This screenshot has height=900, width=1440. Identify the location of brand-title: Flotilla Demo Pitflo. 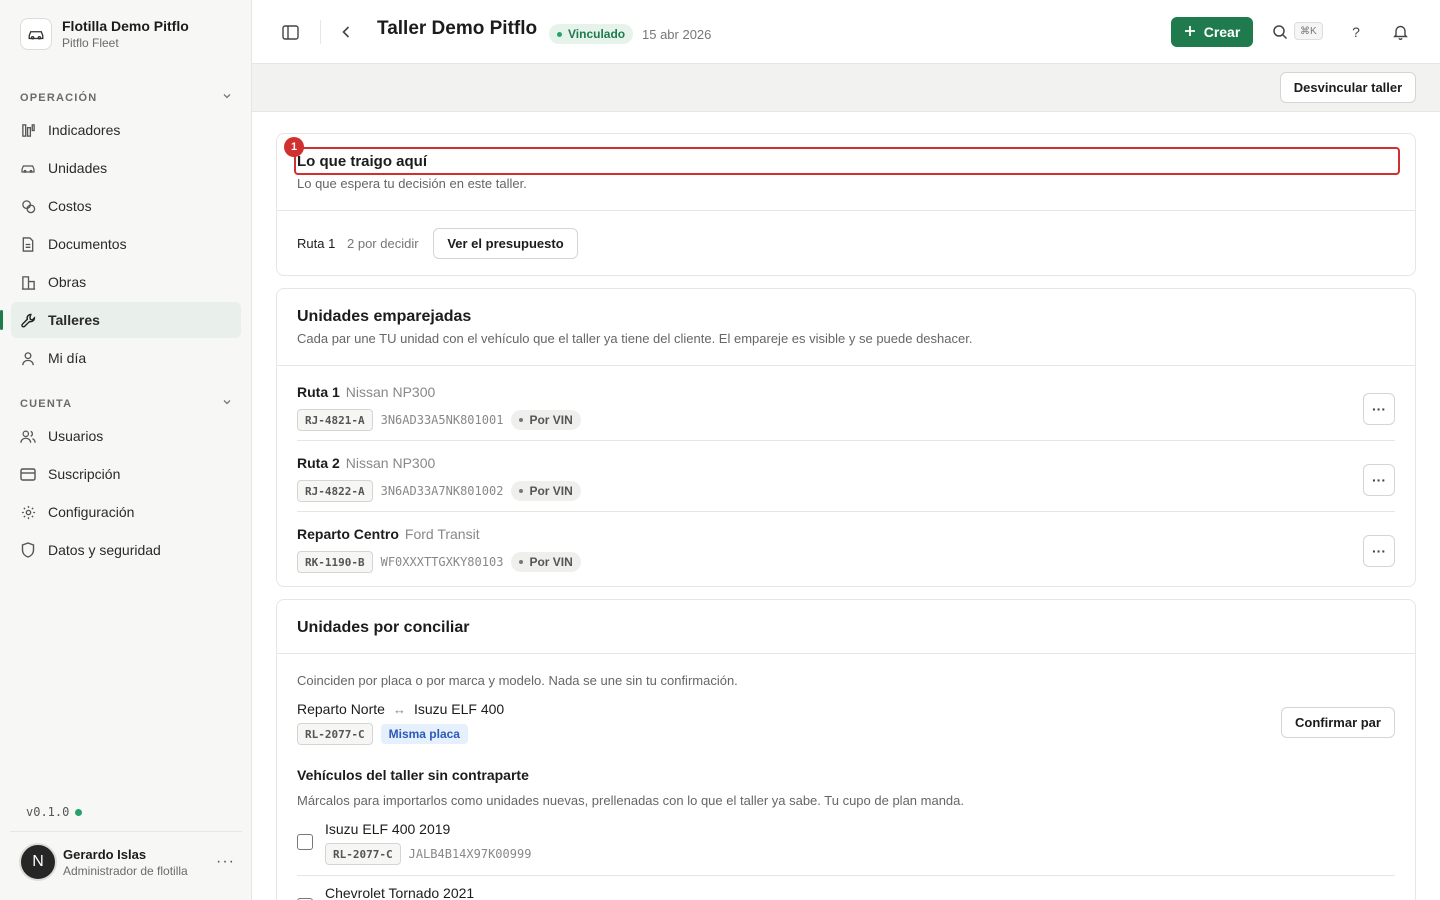
(125, 26).